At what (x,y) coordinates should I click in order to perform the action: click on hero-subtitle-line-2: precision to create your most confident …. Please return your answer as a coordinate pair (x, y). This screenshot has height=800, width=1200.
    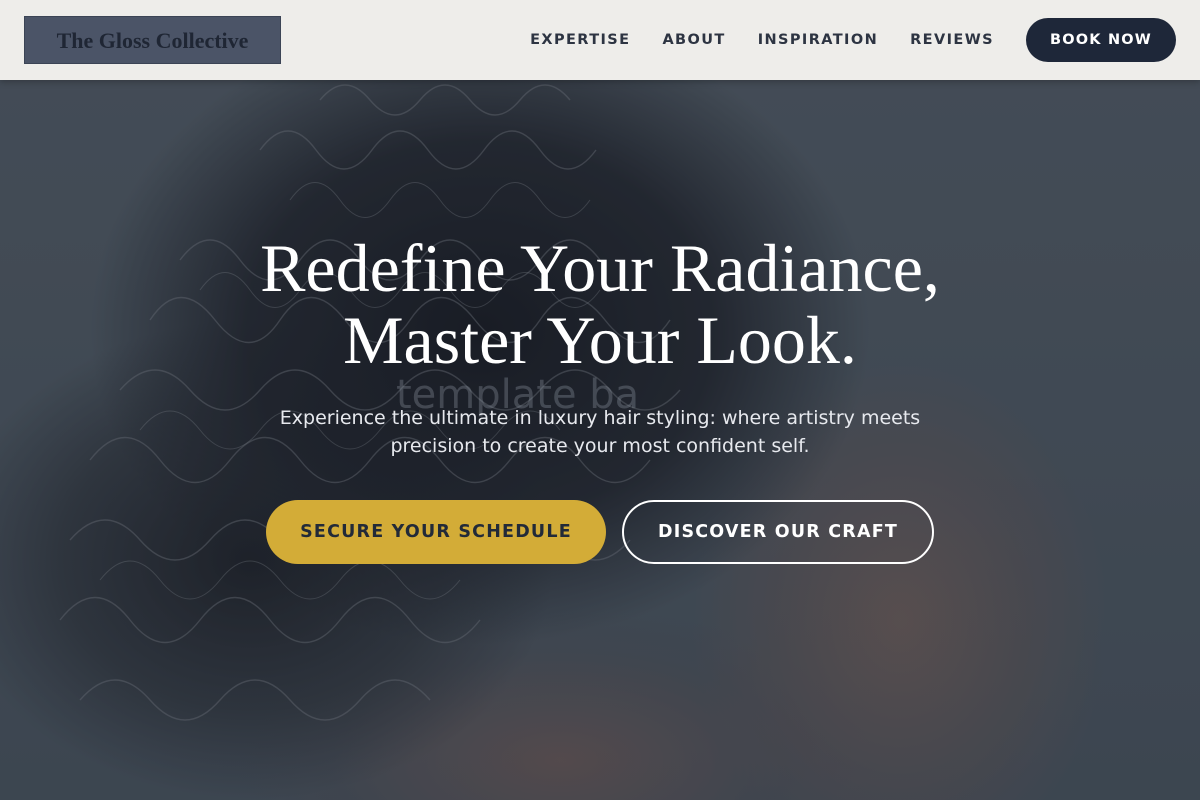
    Looking at the image, I should click on (600, 446).